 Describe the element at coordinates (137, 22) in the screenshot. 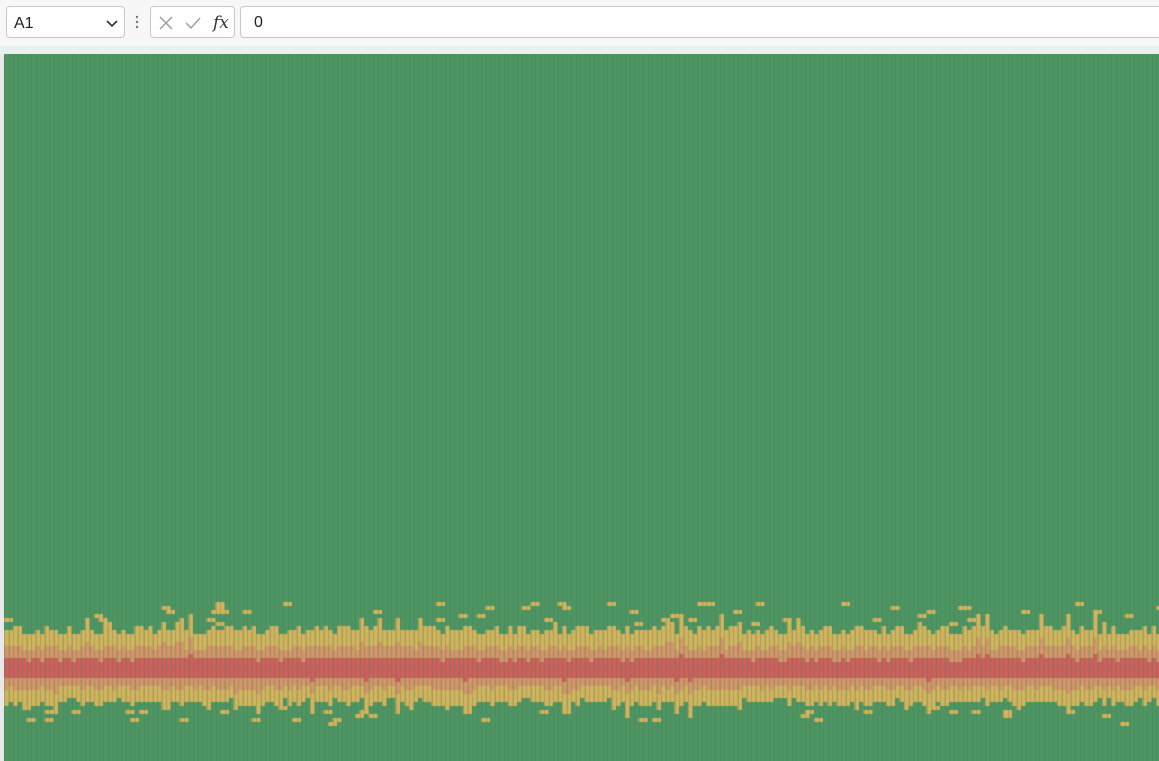

I see `more-options-icon` at that location.